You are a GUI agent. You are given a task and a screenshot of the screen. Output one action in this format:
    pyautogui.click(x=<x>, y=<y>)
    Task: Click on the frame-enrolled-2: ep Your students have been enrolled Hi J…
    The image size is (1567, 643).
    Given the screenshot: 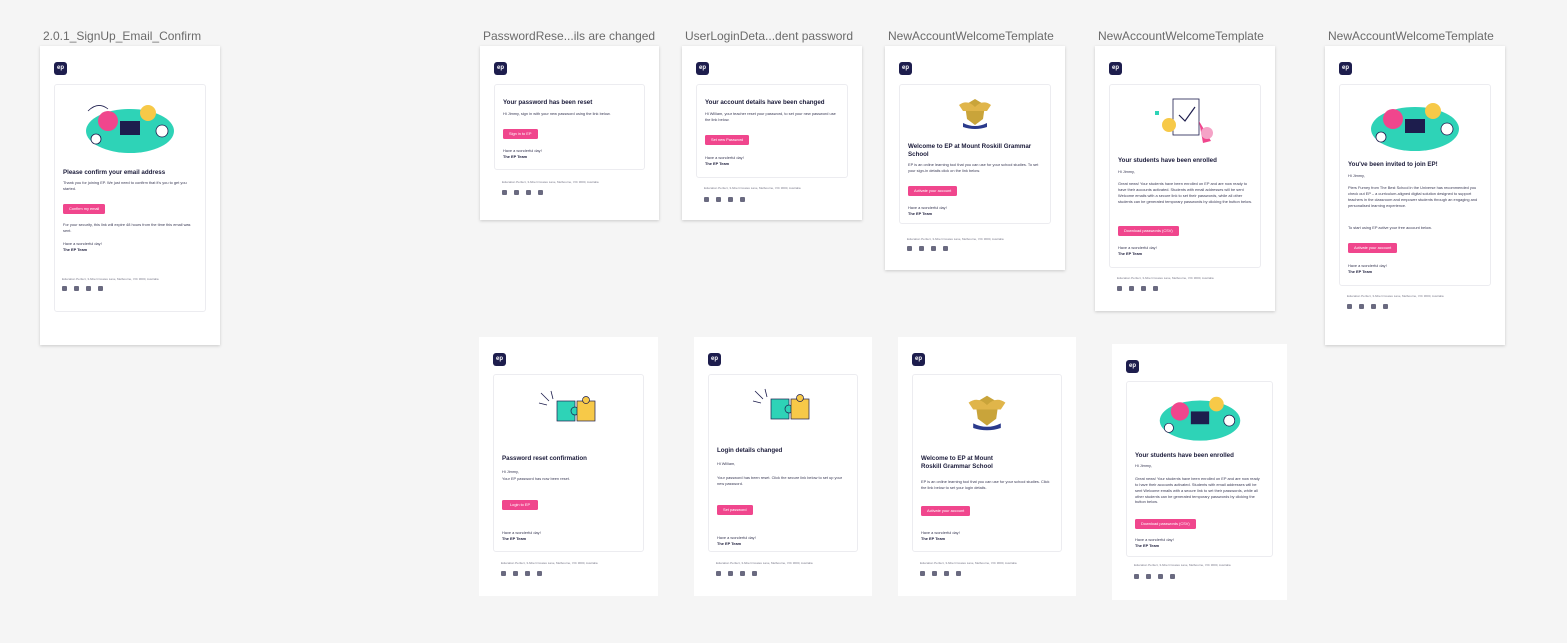 What is the action you would take?
    pyautogui.click(x=1199, y=472)
    